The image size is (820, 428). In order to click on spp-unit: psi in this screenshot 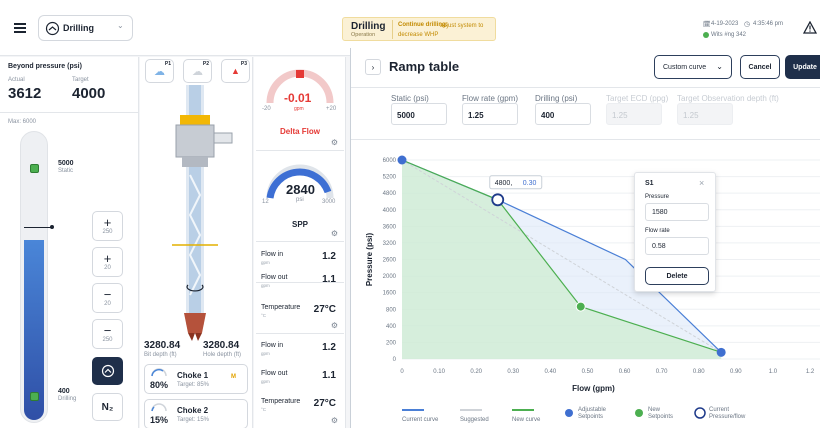, I will do `click(300, 200)`.